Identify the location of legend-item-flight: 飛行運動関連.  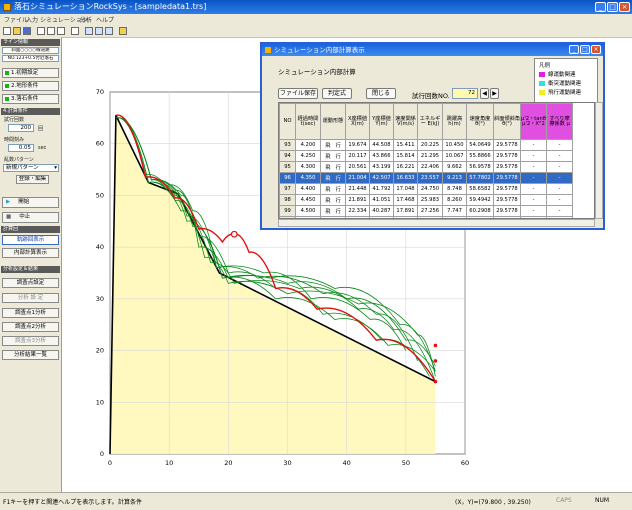
(560, 92).